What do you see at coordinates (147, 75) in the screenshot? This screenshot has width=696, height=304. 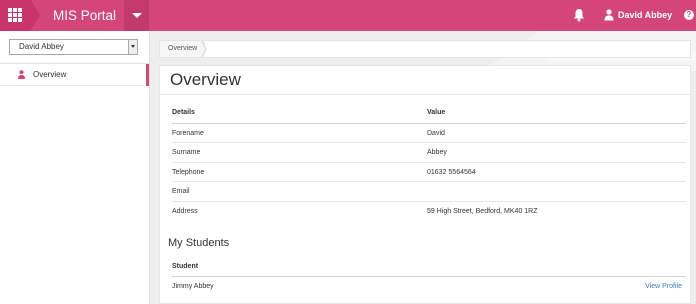 I see `active-indicator` at bounding box center [147, 75].